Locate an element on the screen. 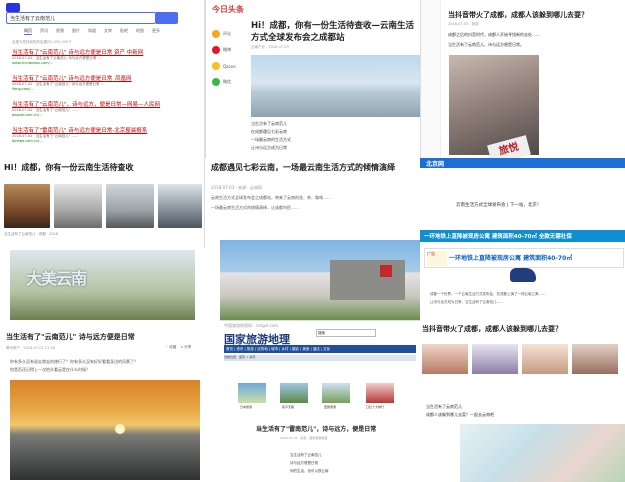 This screenshot has height=482, width=625. ad-banner: 一环地铁上直降被现房公寓 建筑面积40-70㎡ 全款无需社保 is located at coordinates (522, 236).